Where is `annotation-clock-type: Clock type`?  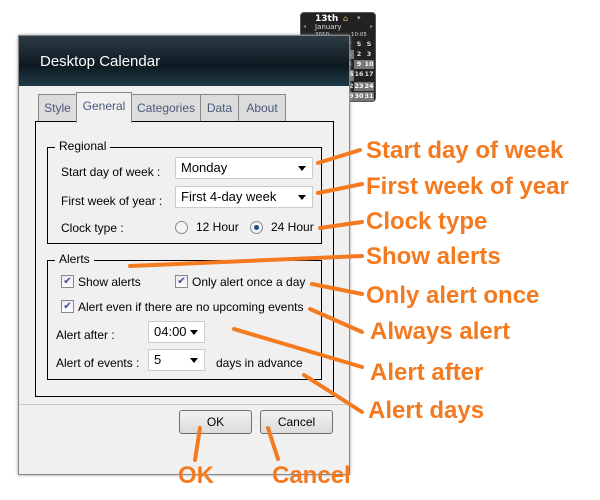
annotation-clock-type: Clock type is located at coordinates (427, 221).